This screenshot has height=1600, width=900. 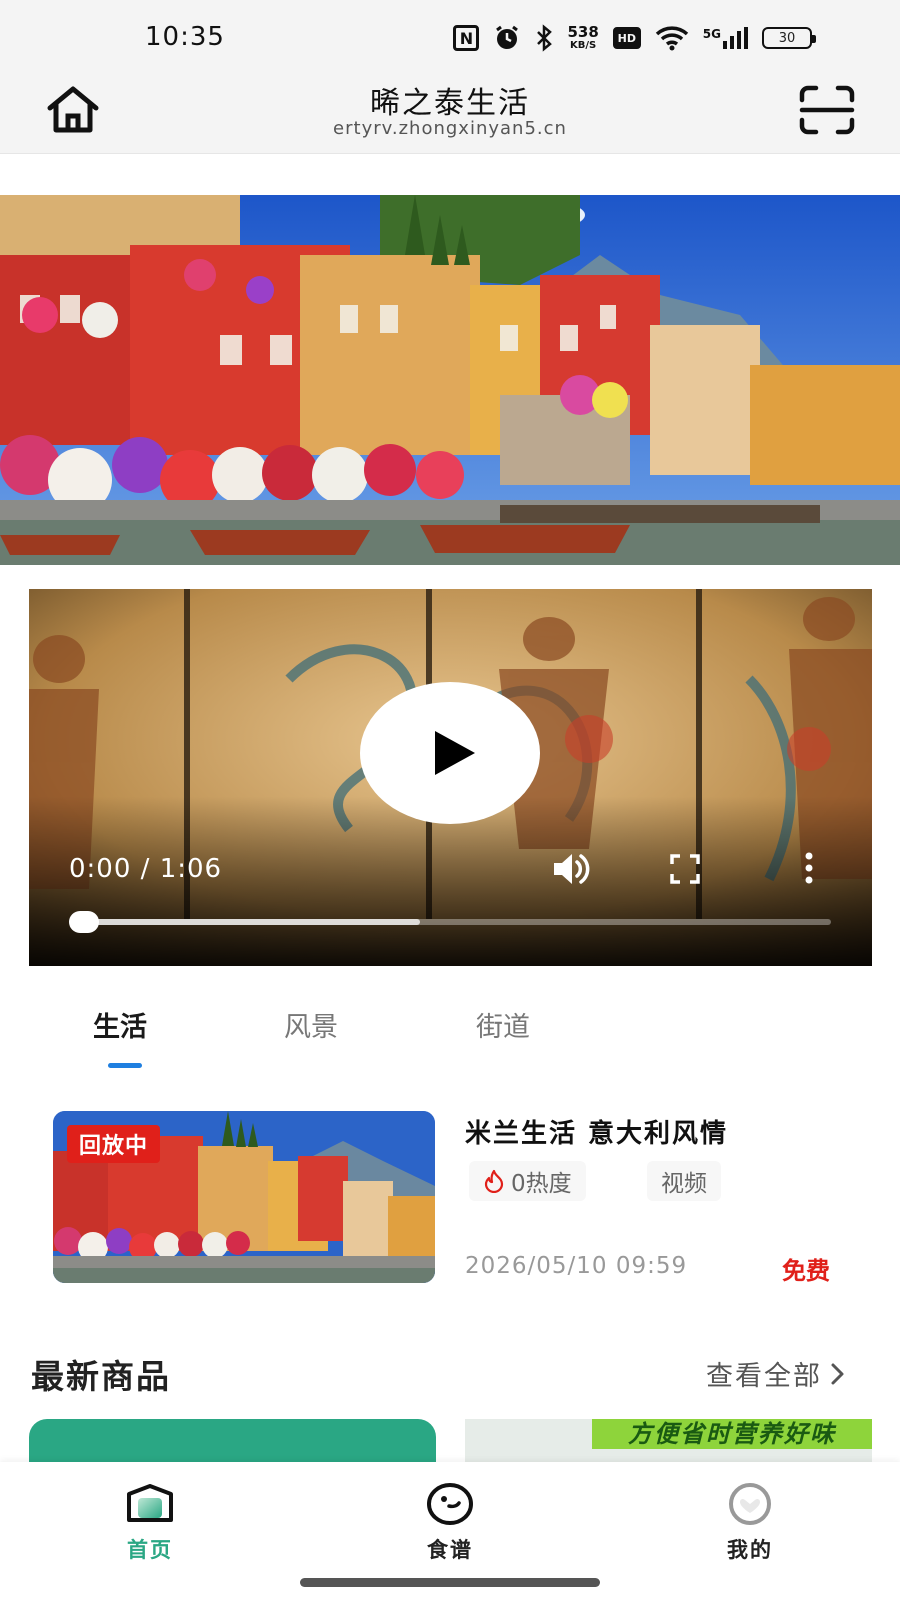 What do you see at coordinates (450, 1582) in the screenshot?
I see `home-indicator` at bounding box center [450, 1582].